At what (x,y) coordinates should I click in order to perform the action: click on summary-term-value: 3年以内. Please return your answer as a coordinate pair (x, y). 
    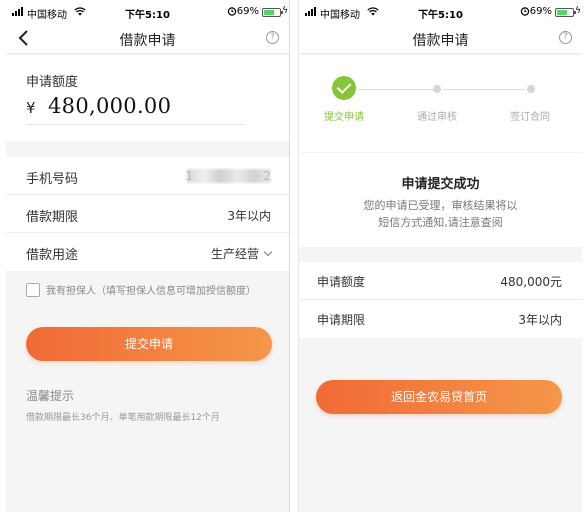
    Looking at the image, I should click on (540, 320).